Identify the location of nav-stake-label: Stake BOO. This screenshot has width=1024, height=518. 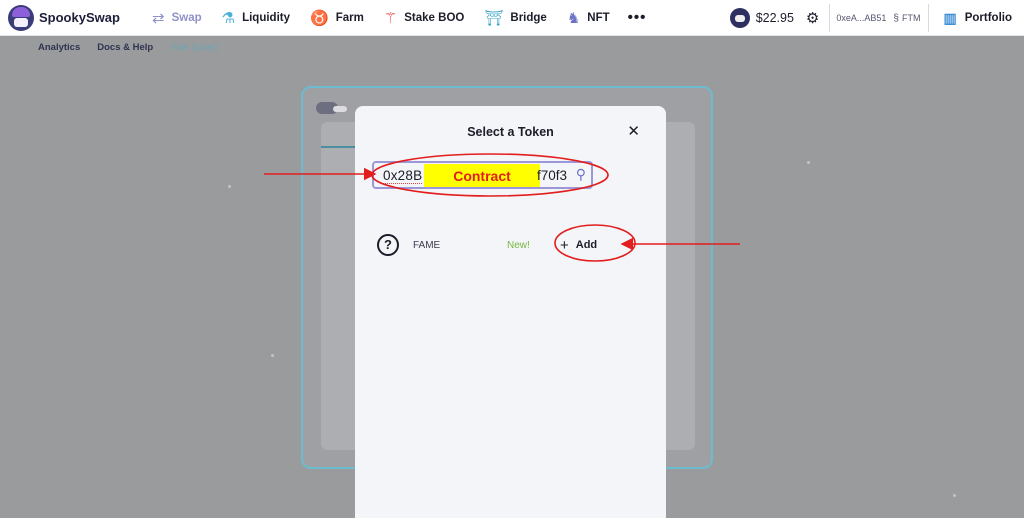
(434, 17).